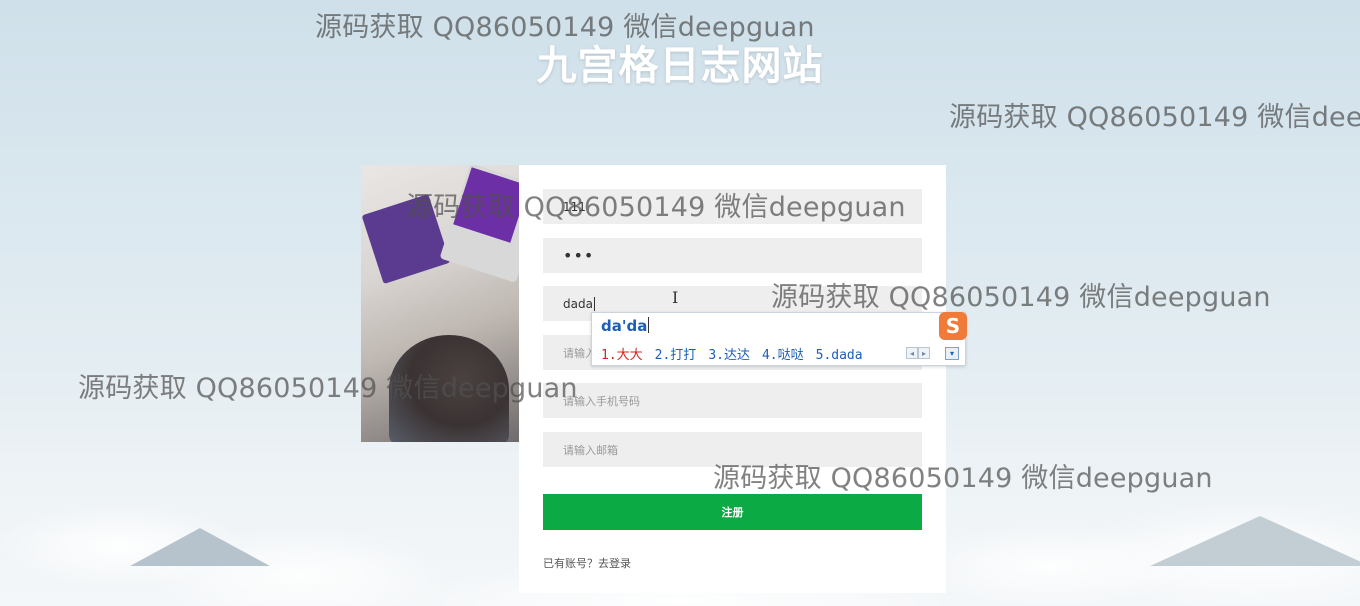 The height and width of the screenshot is (606, 1360). What do you see at coordinates (732, 206) in the screenshot?
I see `username-field: 111` at bounding box center [732, 206].